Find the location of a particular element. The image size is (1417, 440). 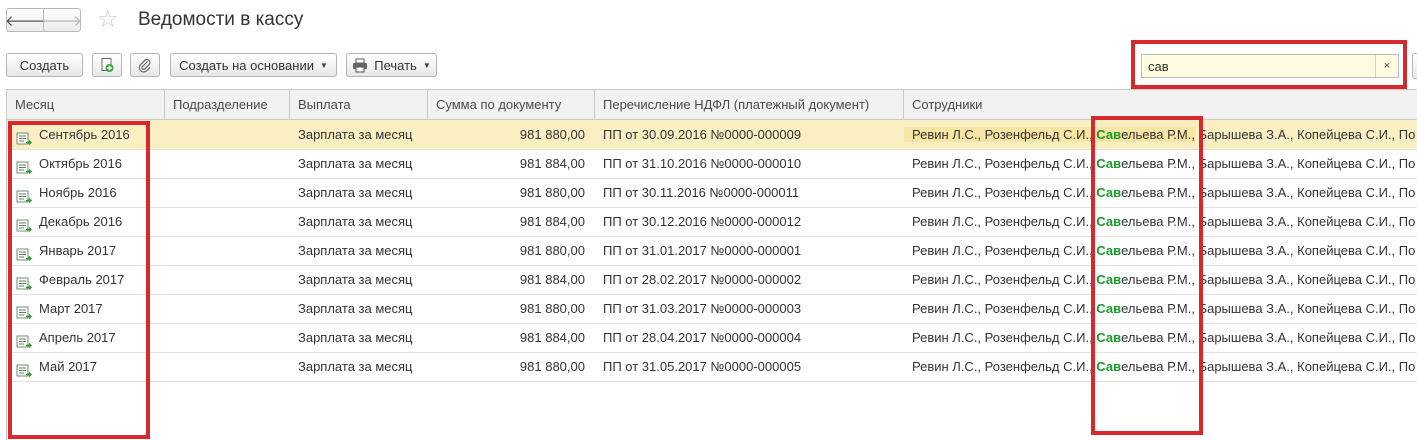

history-nav: 🡐 🡒 is located at coordinates (43, 20).